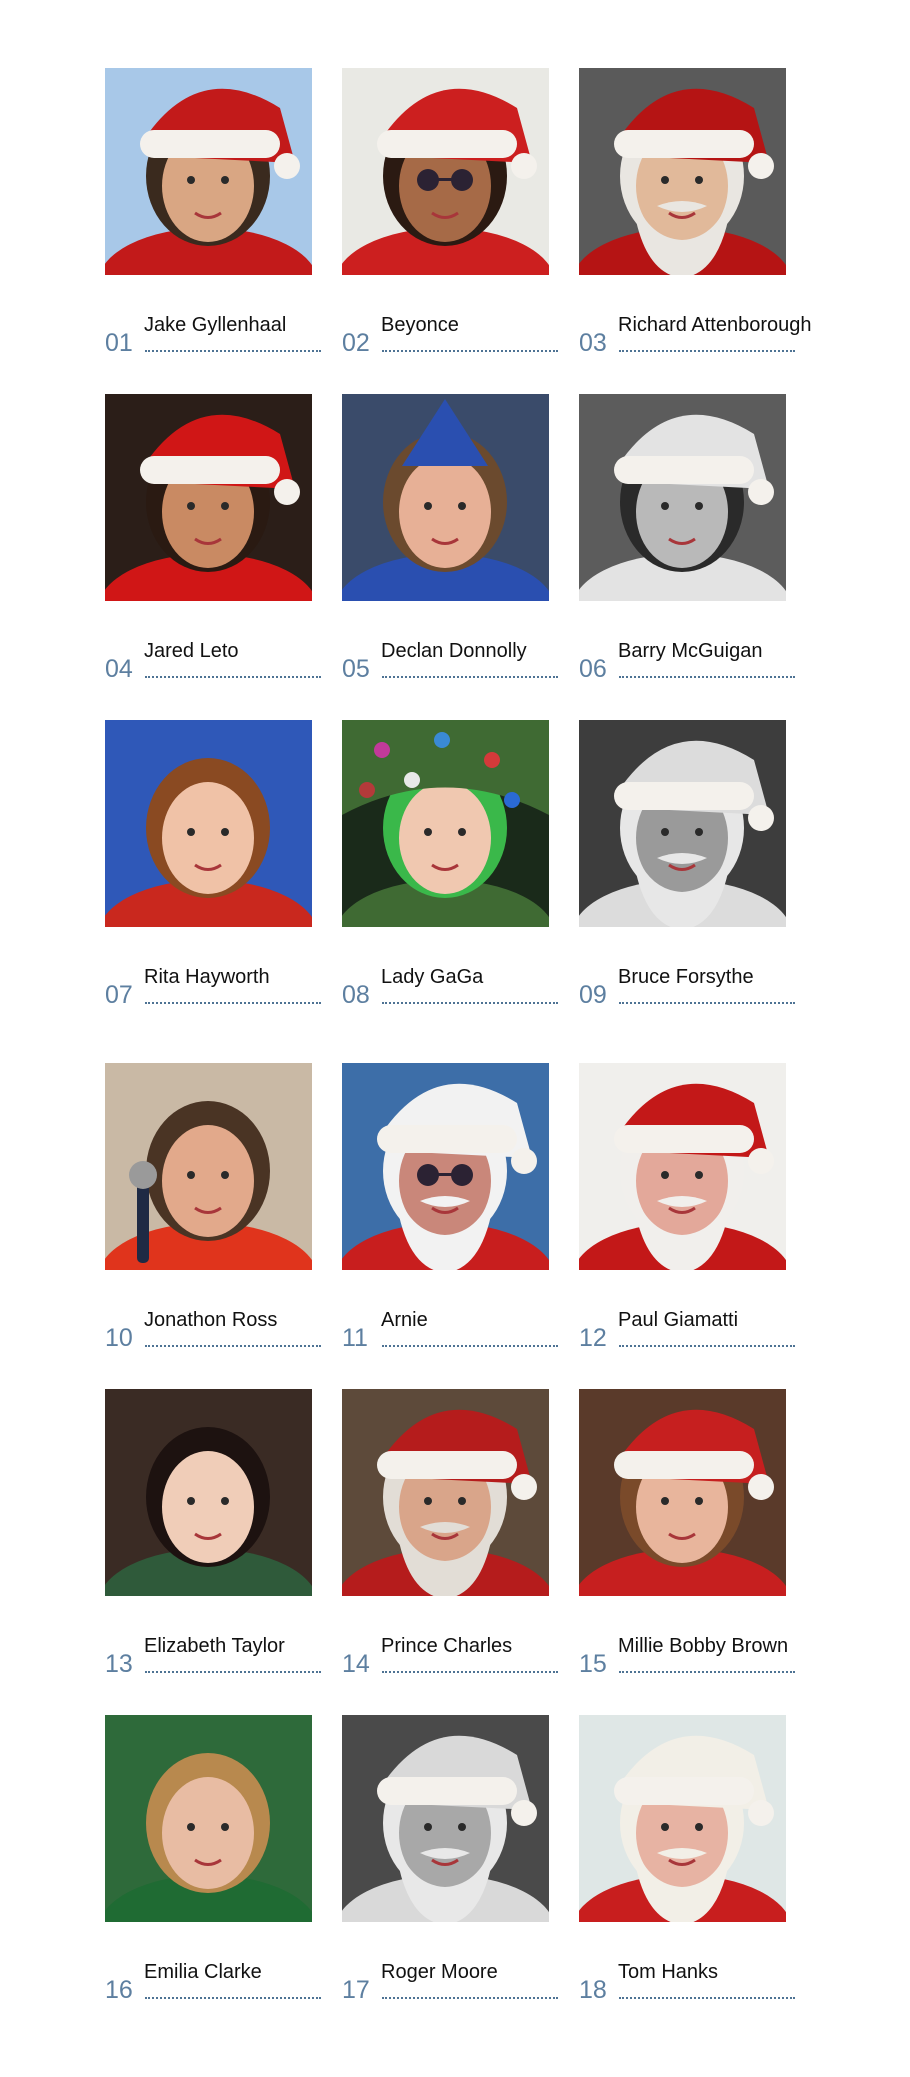 The image size is (910, 2077). I want to click on caption: 07 Rita Hayworth, so click(225, 988).